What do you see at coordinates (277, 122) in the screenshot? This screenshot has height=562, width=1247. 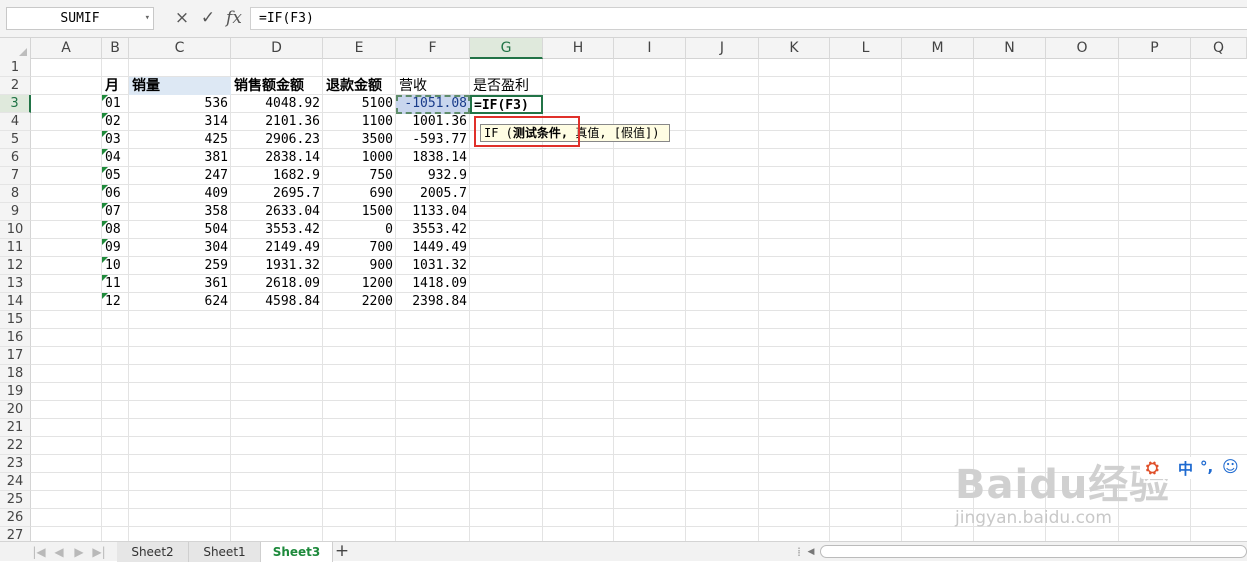 I see `sales-cell: 2101.36` at bounding box center [277, 122].